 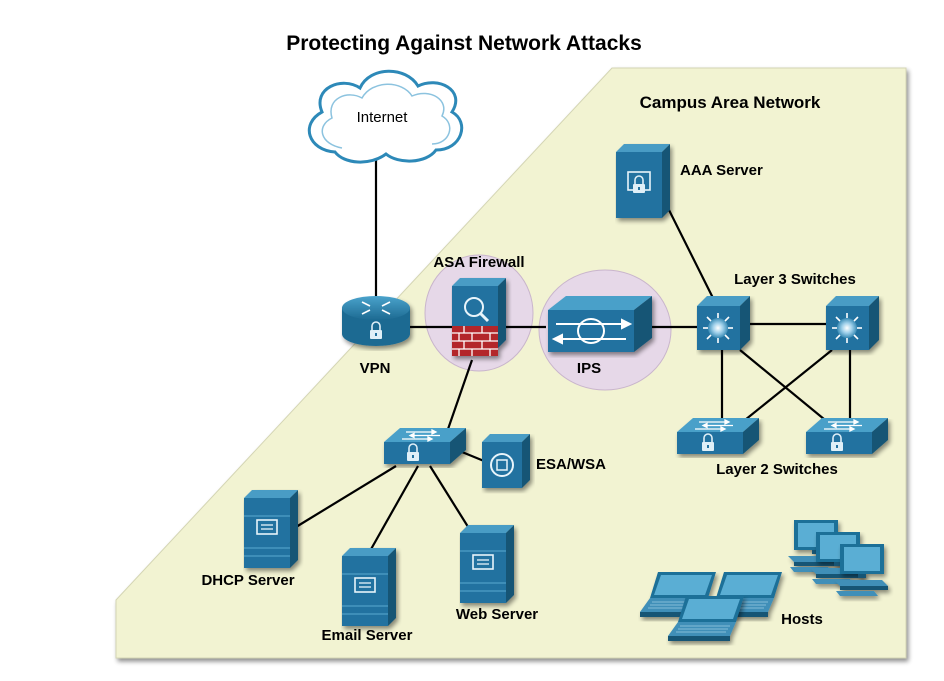 I want to click on web-server-label: Web Server, so click(x=497, y=614).